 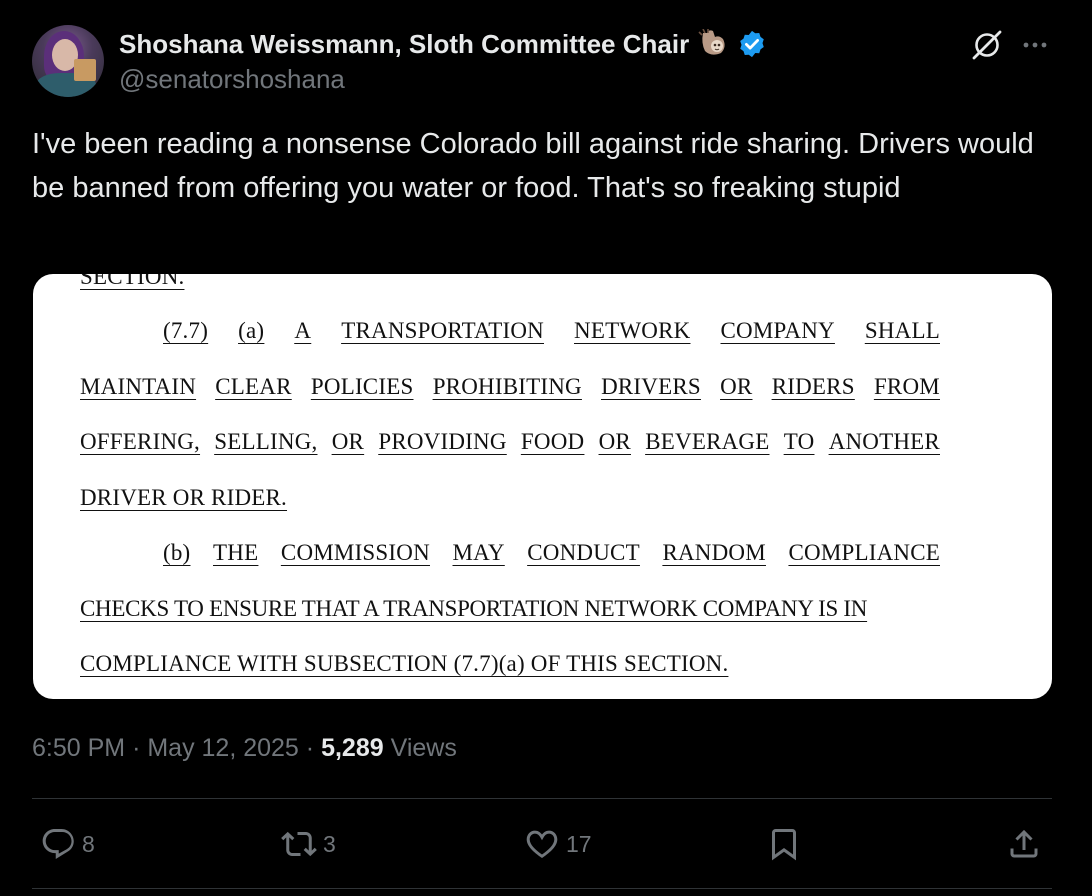 I want to click on share-icon, so click(x=1024, y=843).